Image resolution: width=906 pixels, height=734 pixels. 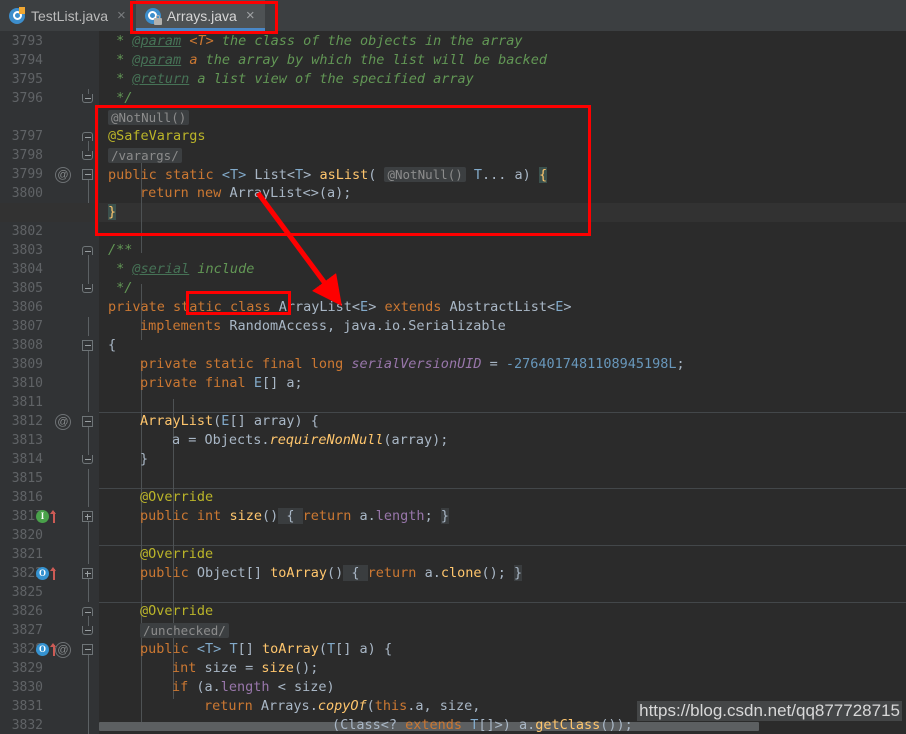 What do you see at coordinates (502, 193) in the screenshot?
I see `code-line: return new ArrayList<>(a);` at bounding box center [502, 193].